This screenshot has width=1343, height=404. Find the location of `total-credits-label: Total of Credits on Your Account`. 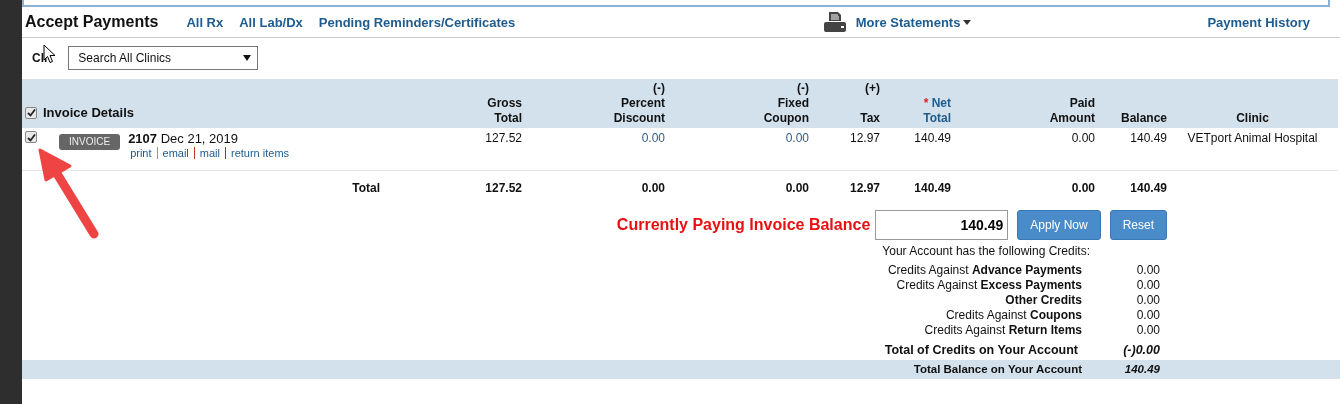

total-credits-label: Total of Credits on Your Account is located at coordinates (981, 350).